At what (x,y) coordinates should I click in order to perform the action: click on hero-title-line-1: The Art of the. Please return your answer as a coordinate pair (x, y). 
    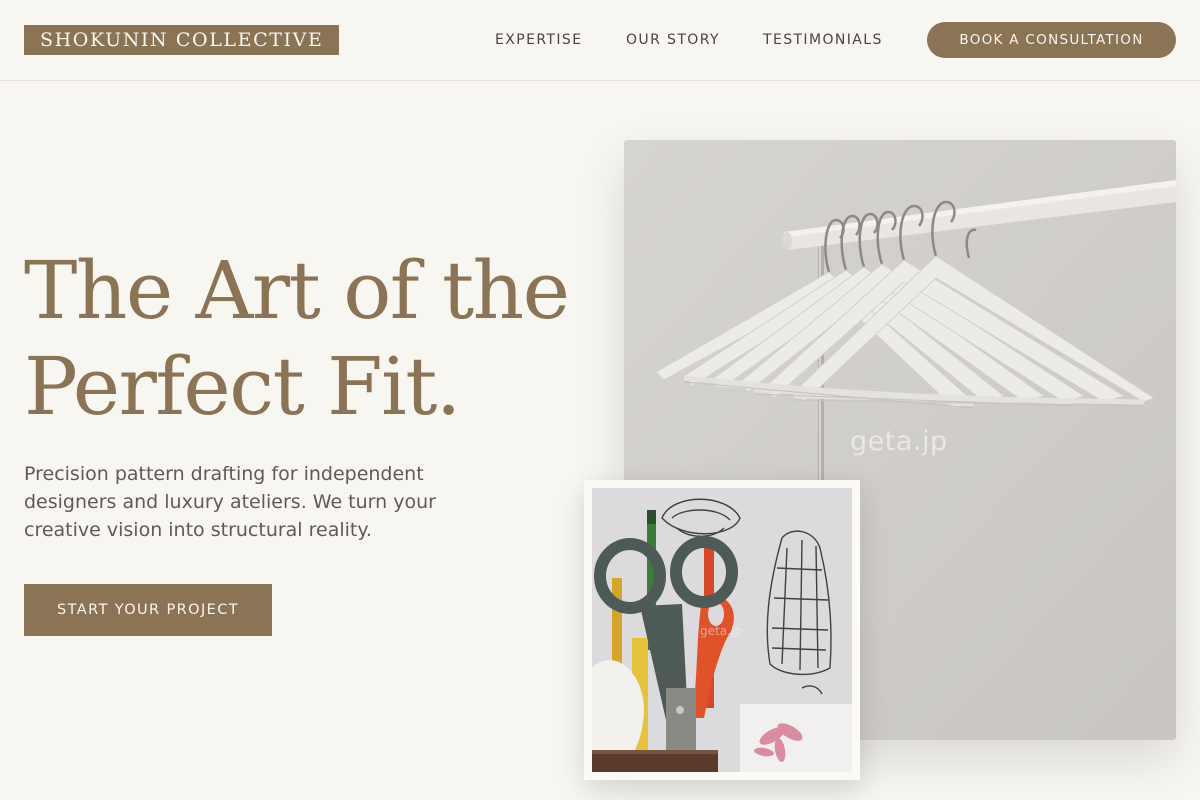
    Looking at the image, I should click on (297, 290).